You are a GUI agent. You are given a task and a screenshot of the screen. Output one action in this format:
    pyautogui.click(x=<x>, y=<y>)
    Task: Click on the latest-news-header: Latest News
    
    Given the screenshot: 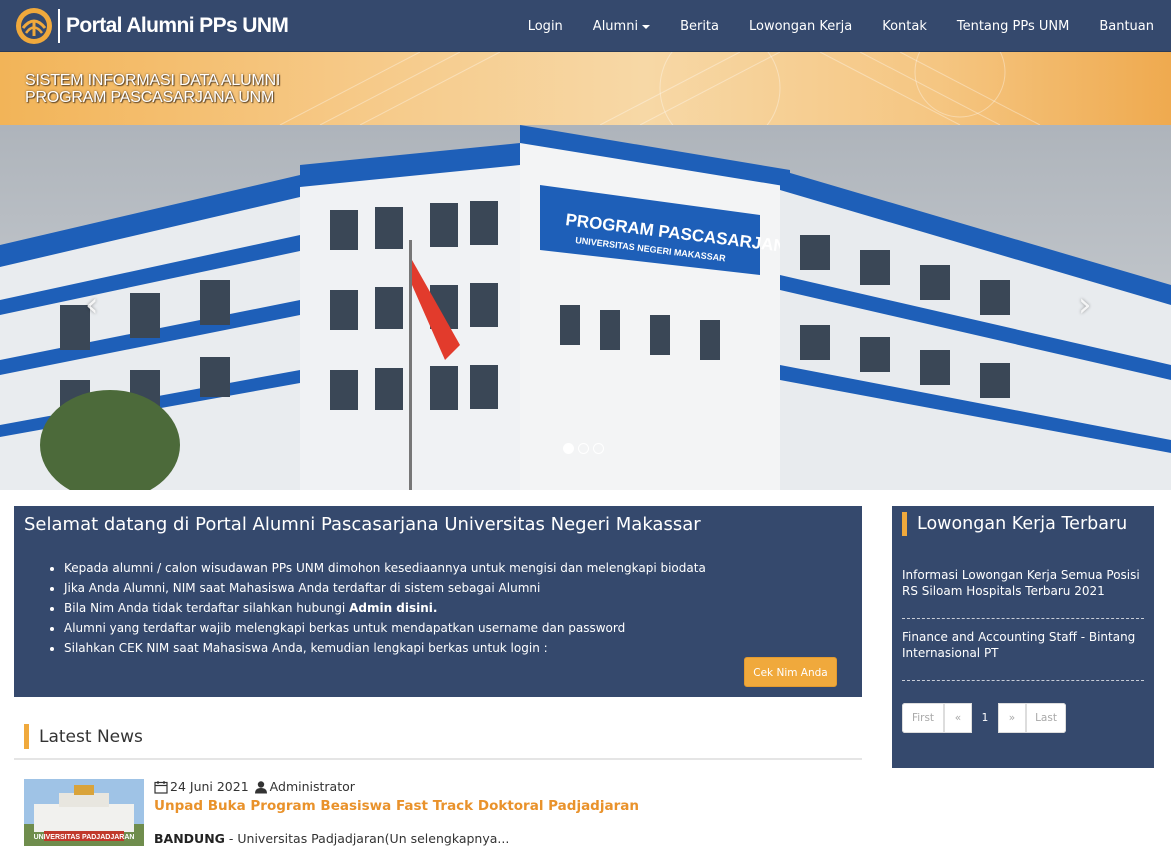 What is the action you would take?
    pyautogui.click(x=438, y=741)
    